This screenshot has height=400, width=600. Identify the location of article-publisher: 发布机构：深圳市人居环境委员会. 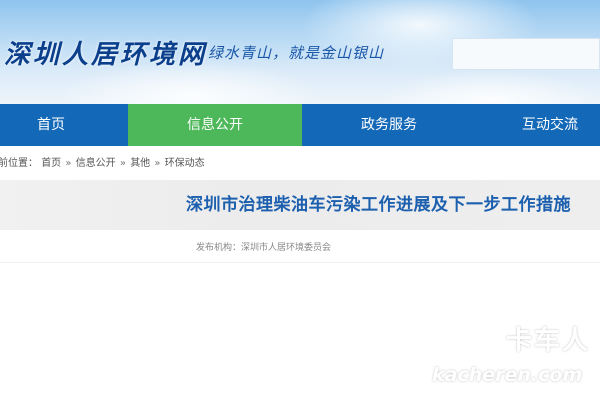
(264, 248).